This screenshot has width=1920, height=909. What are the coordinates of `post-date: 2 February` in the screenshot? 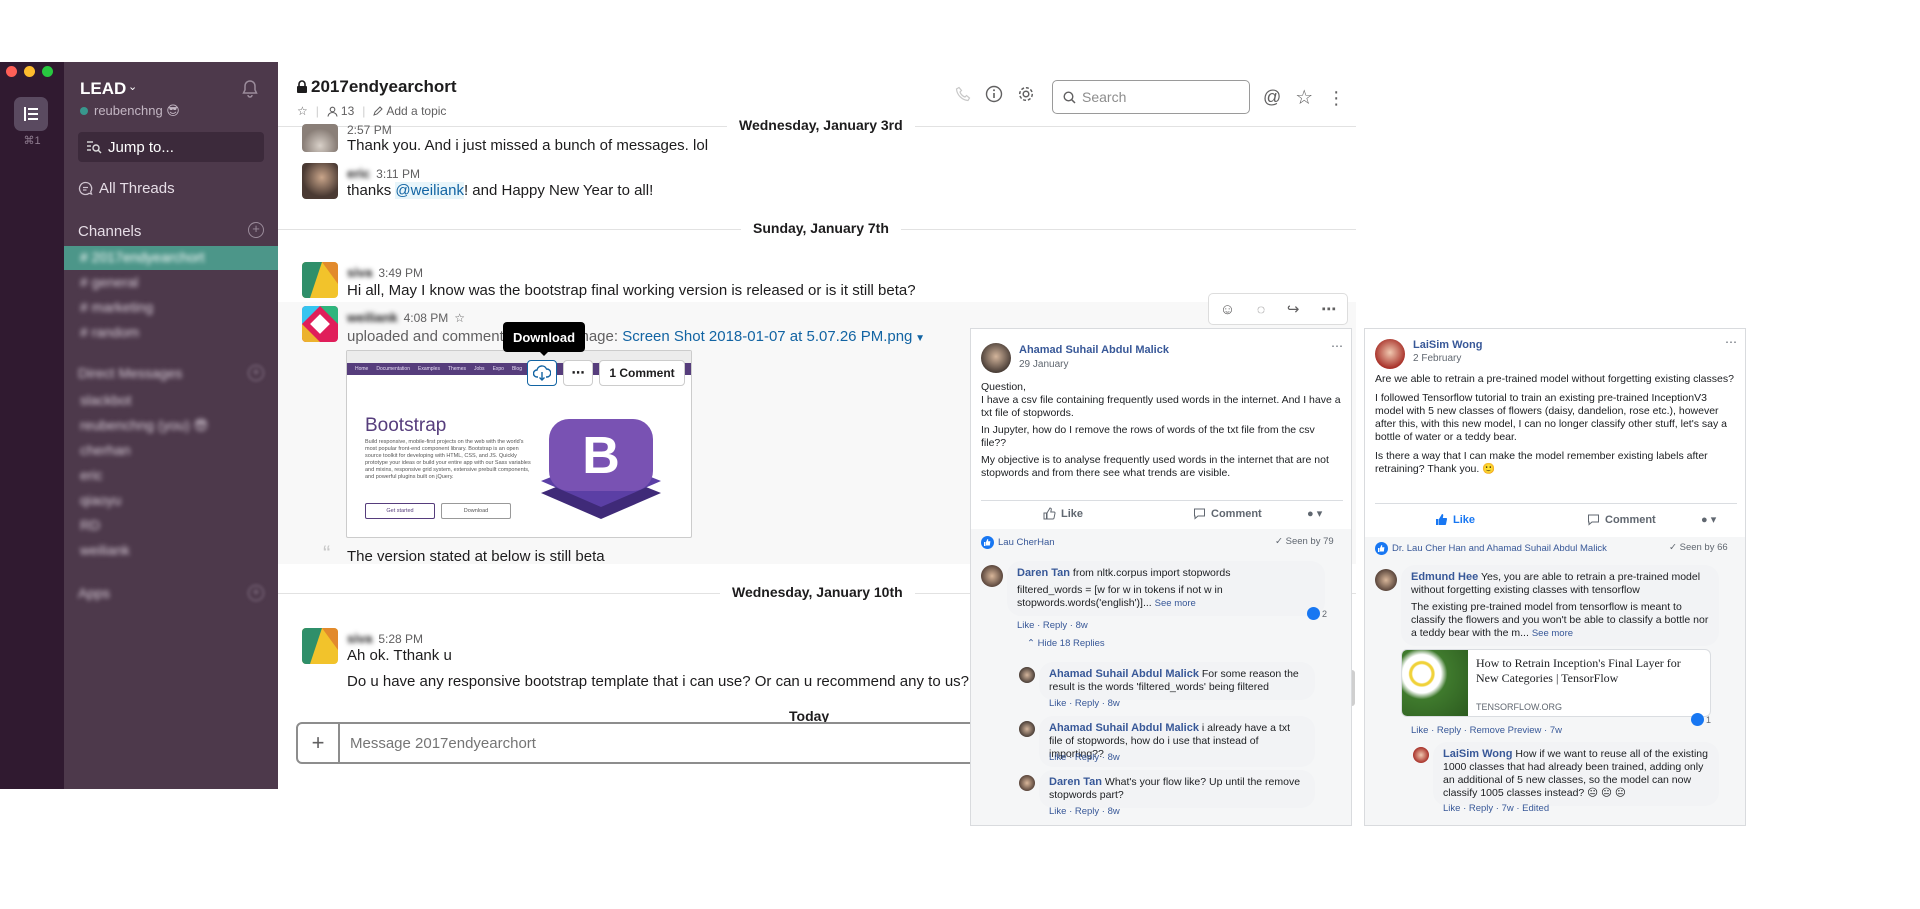 It's located at (1437, 358).